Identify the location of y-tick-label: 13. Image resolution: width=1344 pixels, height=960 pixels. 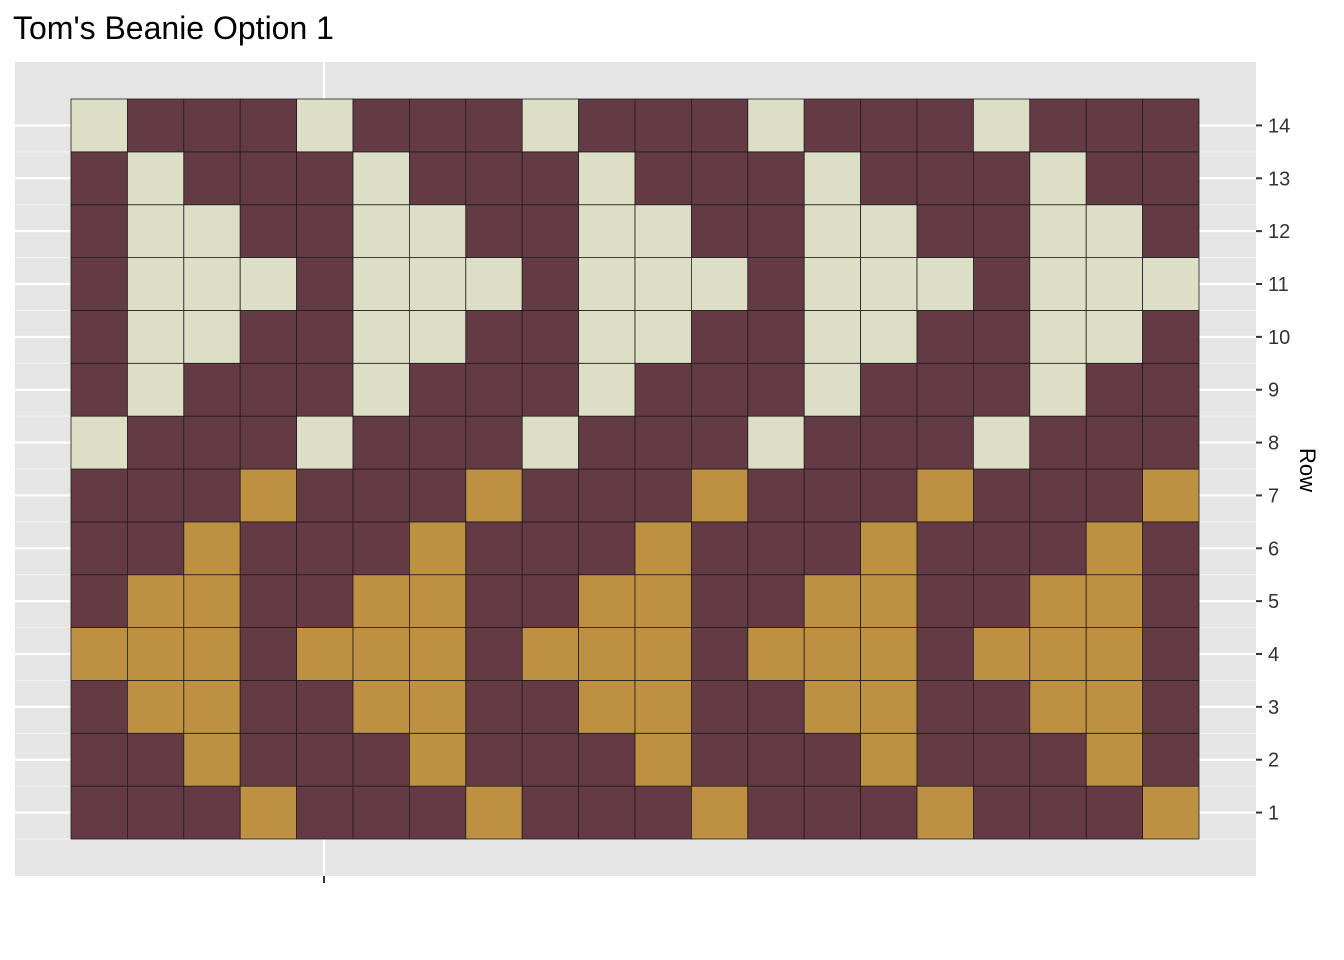
(1279, 179).